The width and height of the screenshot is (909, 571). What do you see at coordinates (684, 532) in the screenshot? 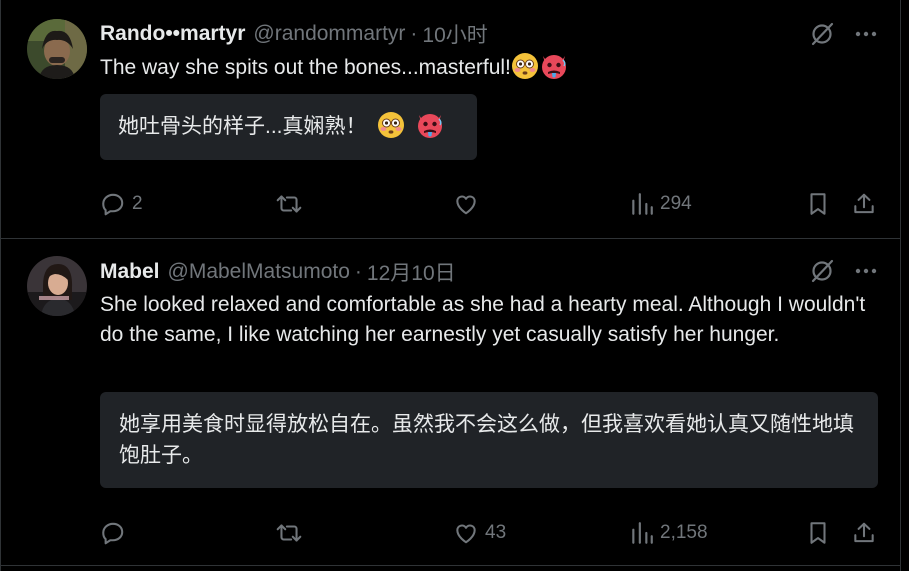
I see `view-count: 2,158` at bounding box center [684, 532].